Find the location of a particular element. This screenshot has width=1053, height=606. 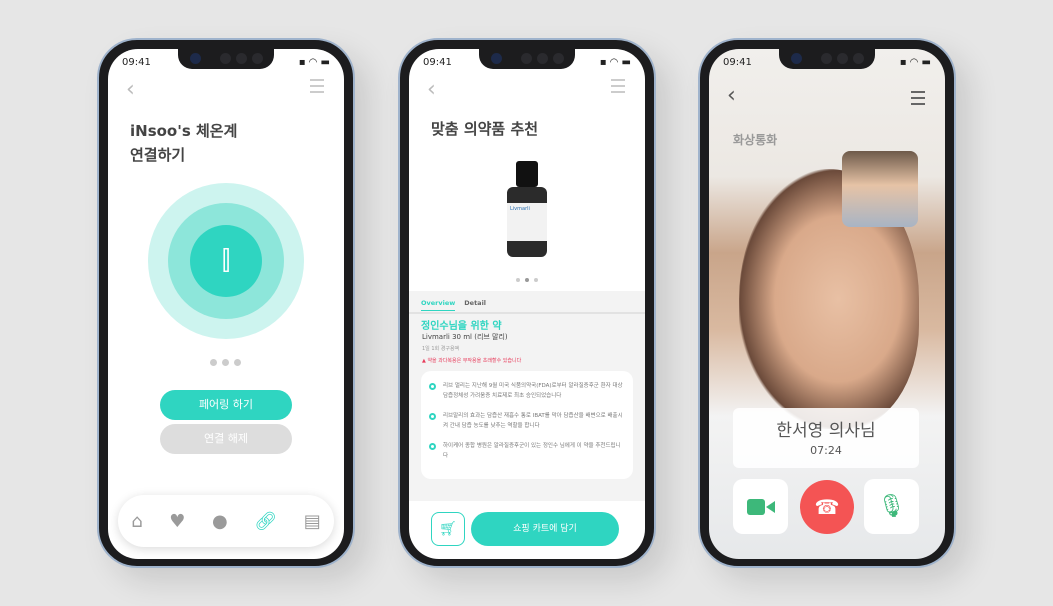

page-title: 화상통화 is located at coordinates (755, 140).